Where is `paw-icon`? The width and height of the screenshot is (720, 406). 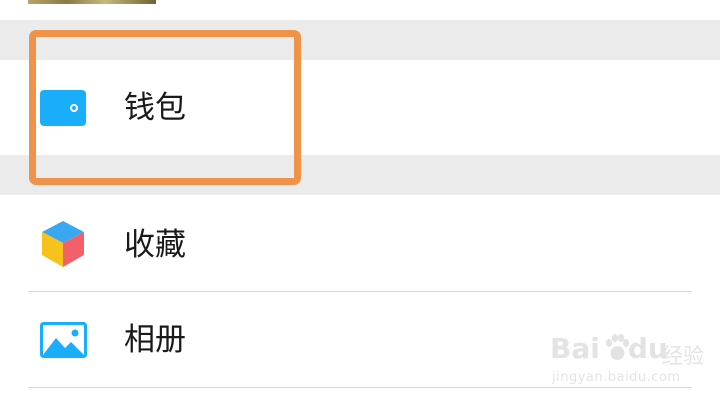
paw-icon is located at coordinates (617, 347).